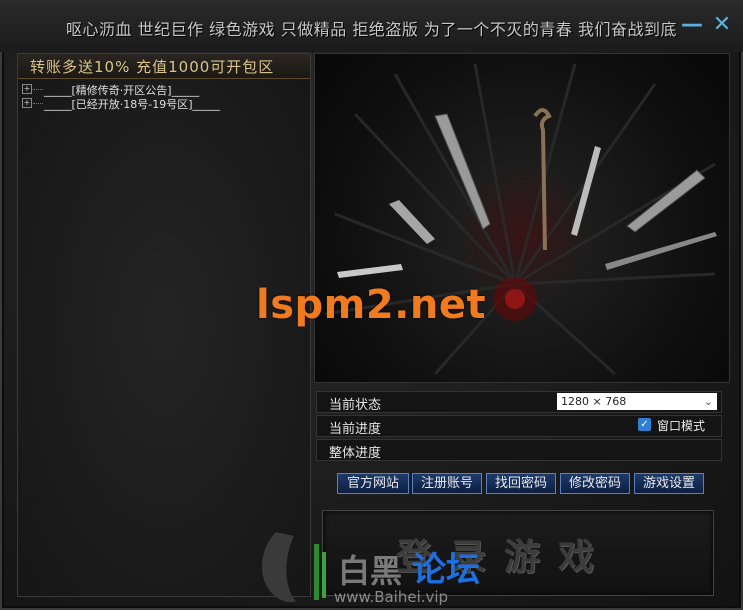  Describe the element at coordinates (447, 483) in the screenshot. I see `register-button: 注册账号` at that location.